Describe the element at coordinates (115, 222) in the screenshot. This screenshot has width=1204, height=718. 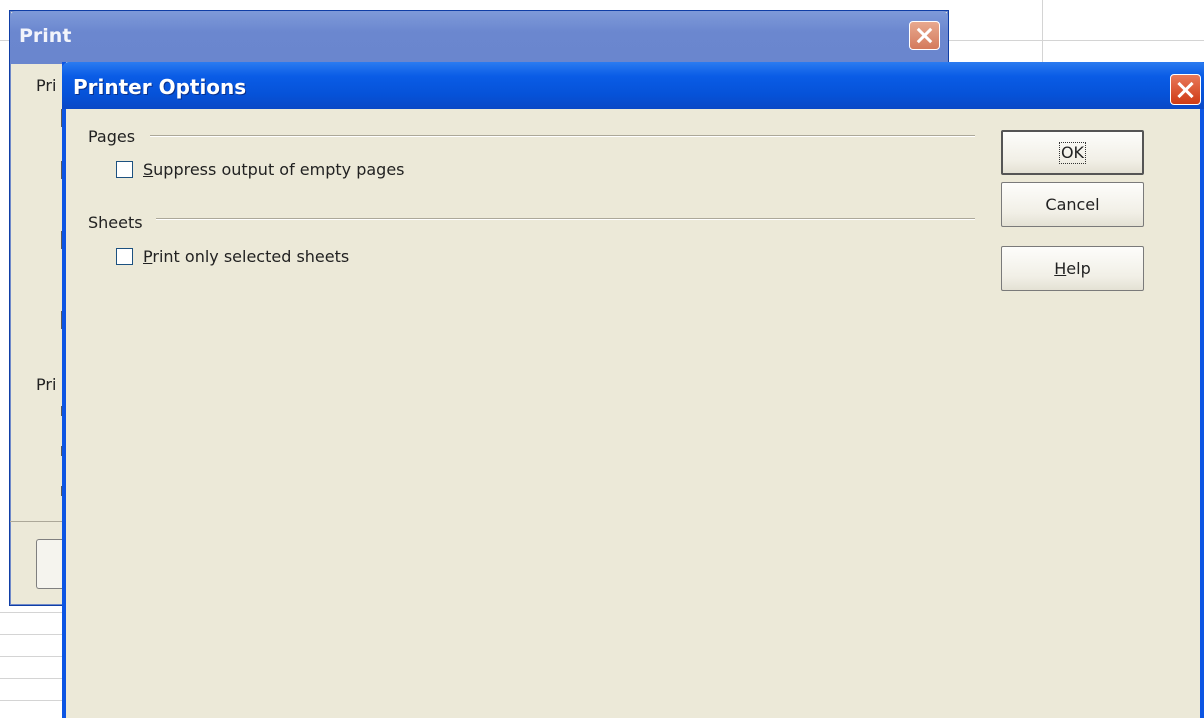
I see `sheets-group-label: Sheets` at that location.